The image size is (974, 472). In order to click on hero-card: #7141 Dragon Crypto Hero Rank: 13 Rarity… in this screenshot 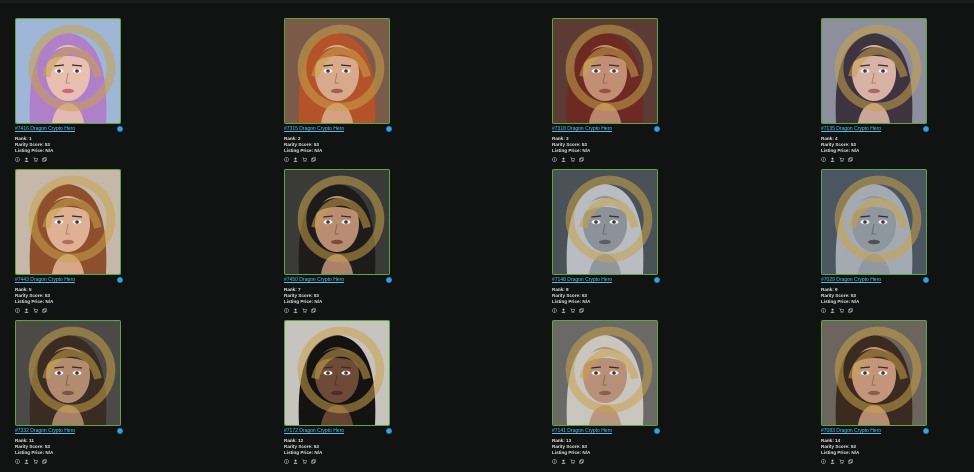, I will do `click(608, 392)`.